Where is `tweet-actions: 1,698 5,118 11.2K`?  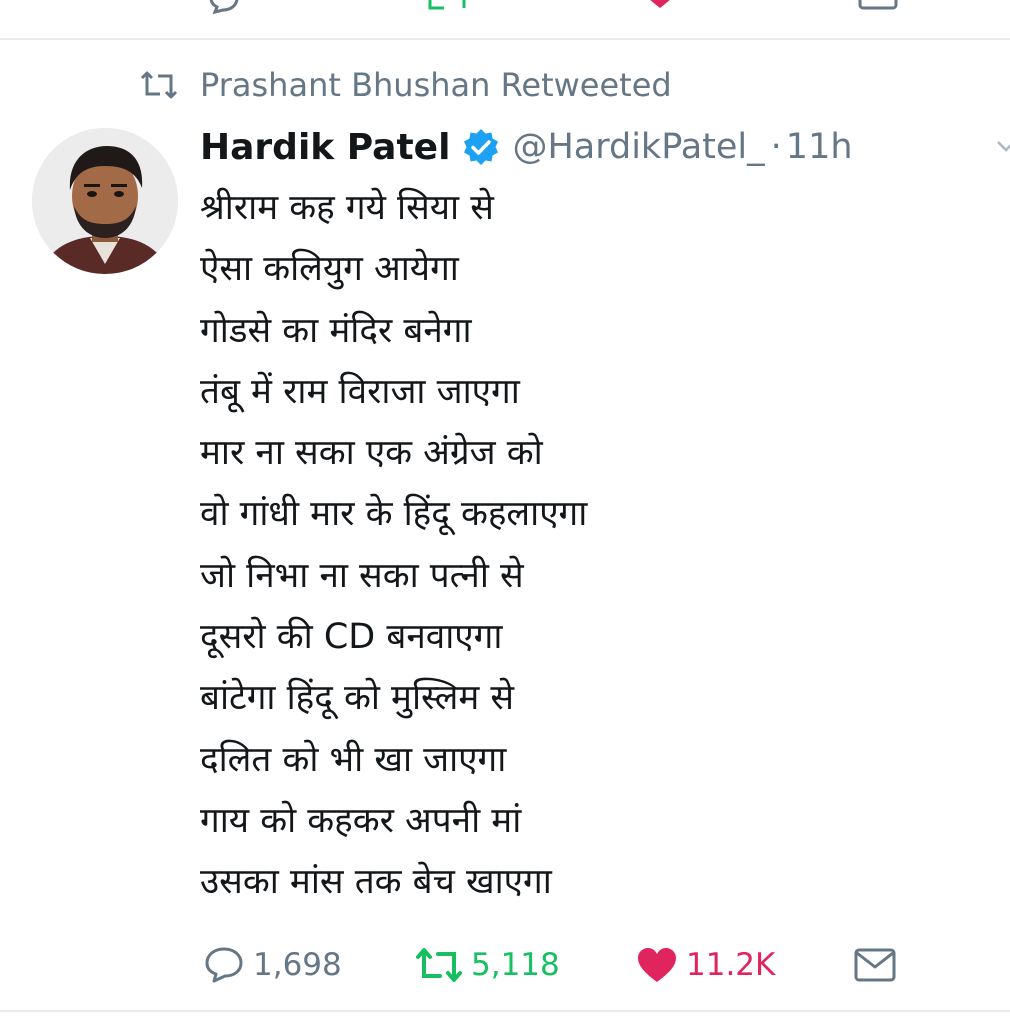
tweet-actions: 1,698 5,118 11.2K is located at coordinates (505, 965).